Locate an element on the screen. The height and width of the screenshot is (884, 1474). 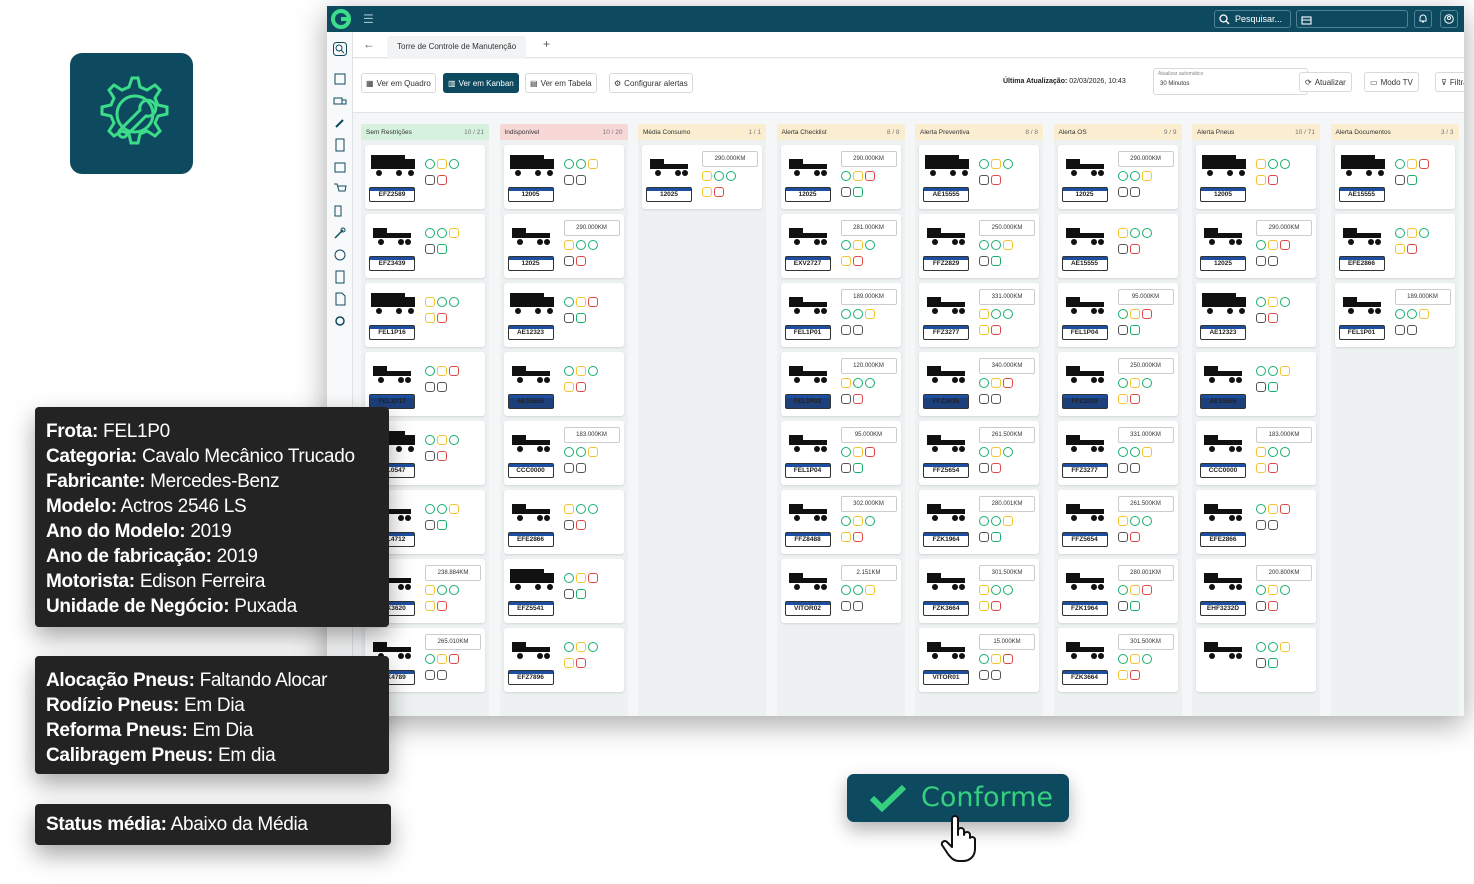
vehicle-card: VITOR01 15.000KM is located at coordinates (979, 660).